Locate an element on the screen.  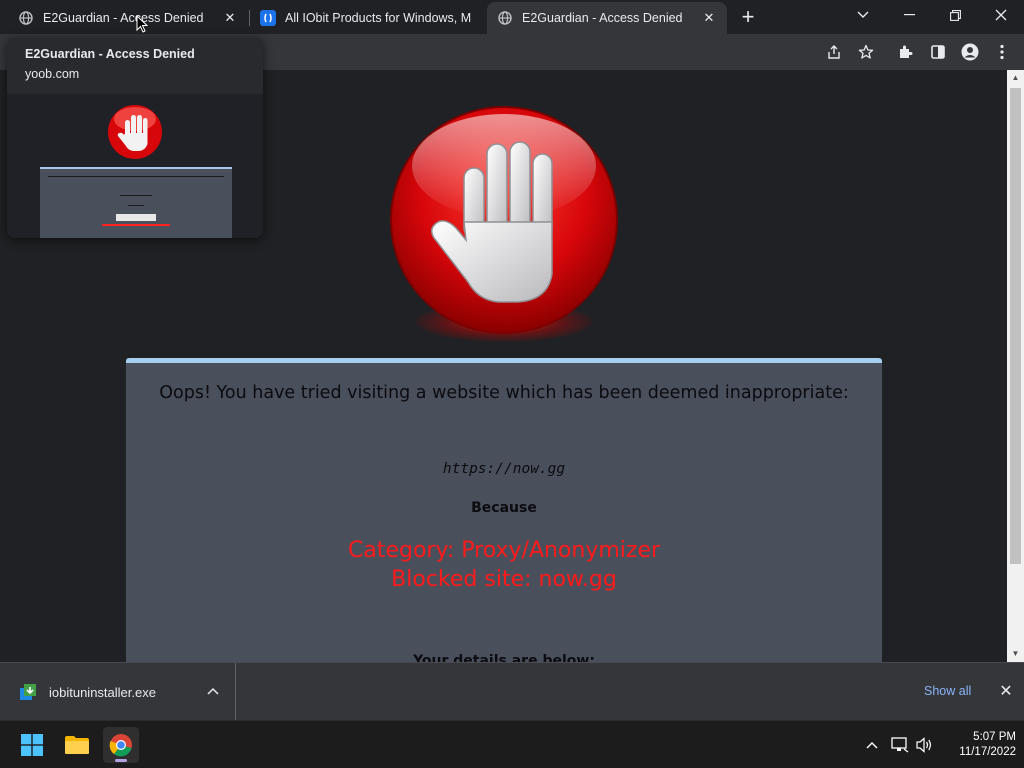
scroll-up-arrow-icon: ▲ is located at coordinates (1015, 78).